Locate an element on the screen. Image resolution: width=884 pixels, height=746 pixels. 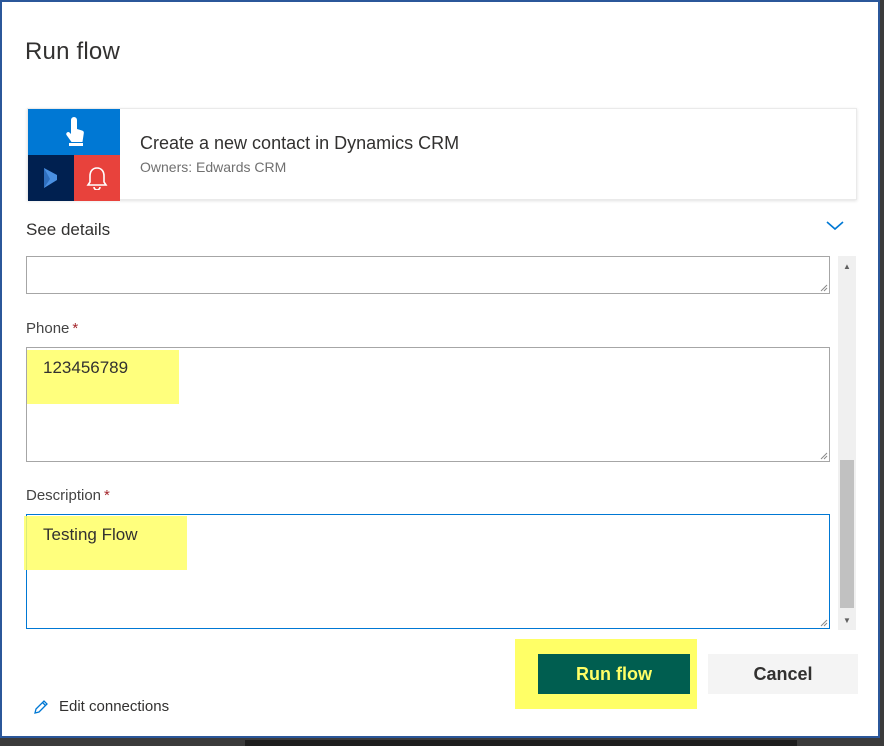
phone-label-text: Phone is located at coordinates (48, 328).